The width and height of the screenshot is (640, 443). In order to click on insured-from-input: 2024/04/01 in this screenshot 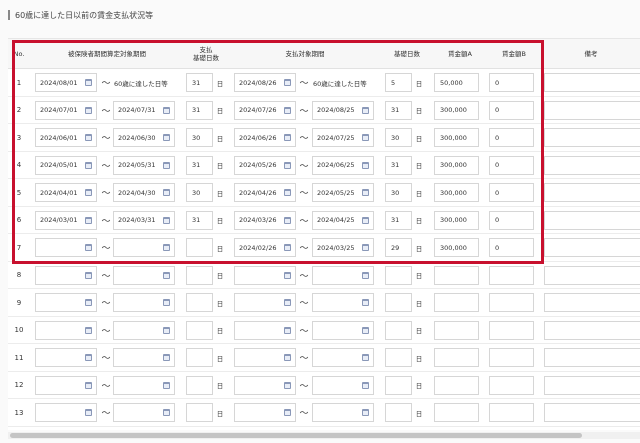, I will do `click(66, 192)`.